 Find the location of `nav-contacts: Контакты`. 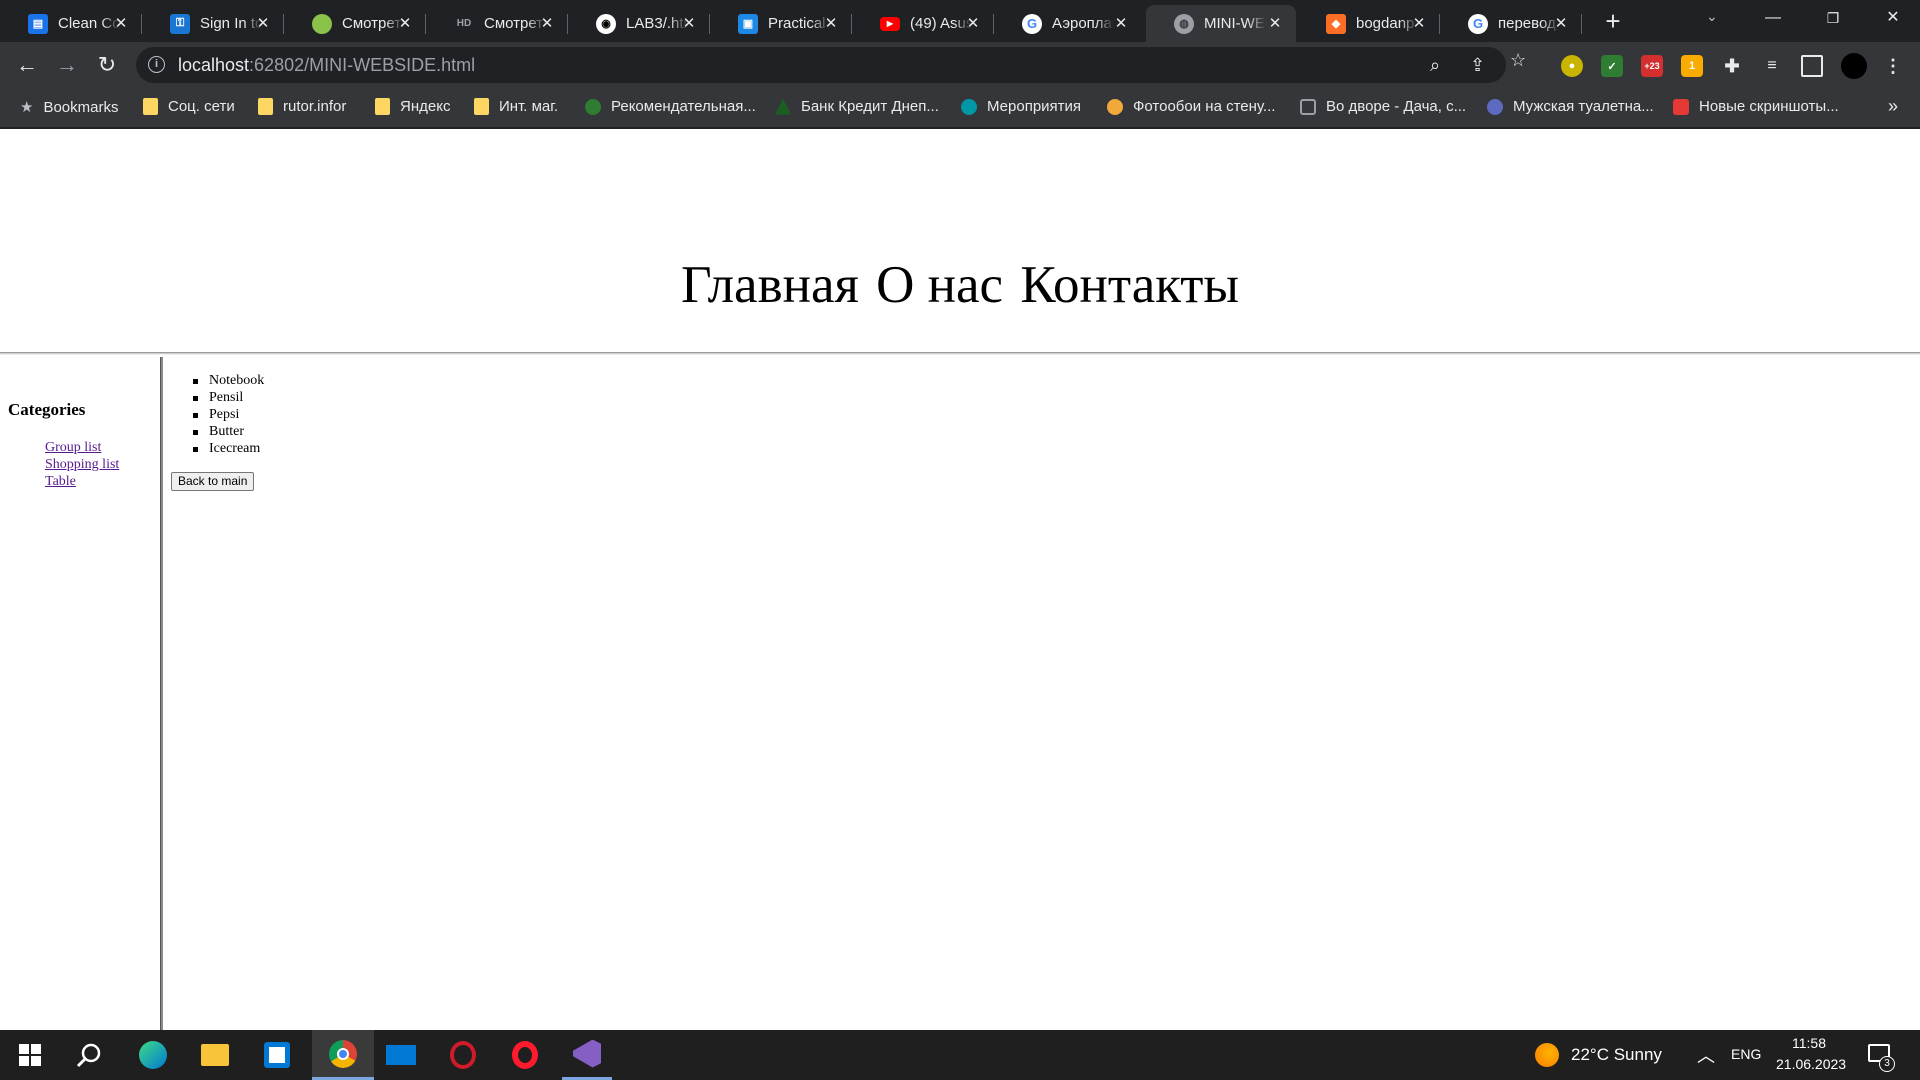

nav-contacts: Контакты is located at coordinates (1129, 285).